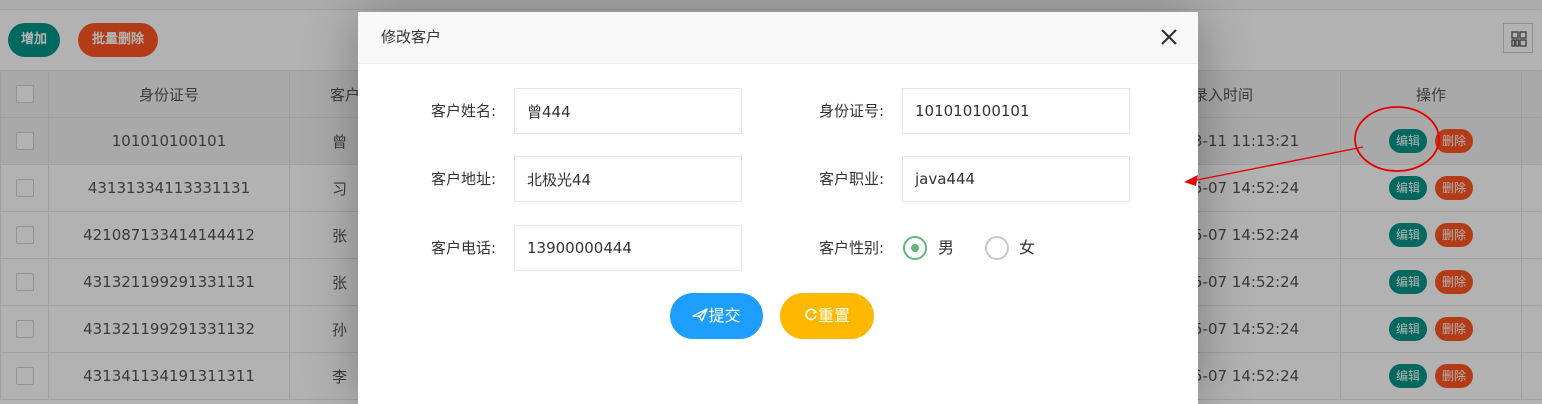 Image resolution: width=1542 pixels, height=404 pixels. What do you see at coordinates (915, 248) in the screenshot?
I see `gender-male-radio` at bounding box center [915, 248].